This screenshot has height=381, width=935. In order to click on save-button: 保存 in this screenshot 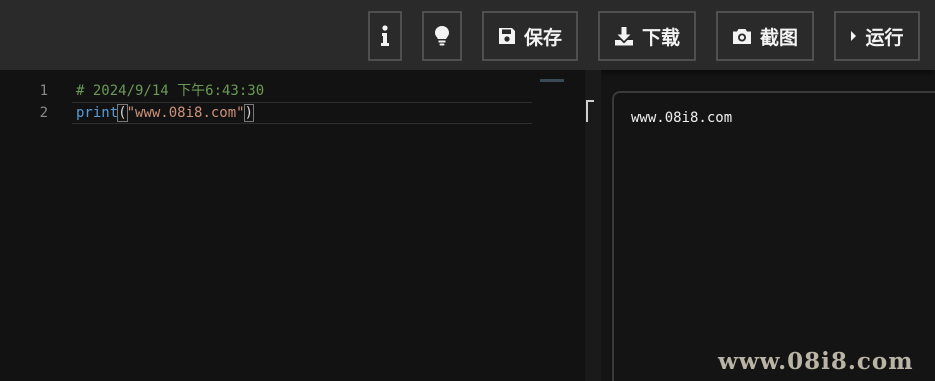, I will do `click(530, 36)`.